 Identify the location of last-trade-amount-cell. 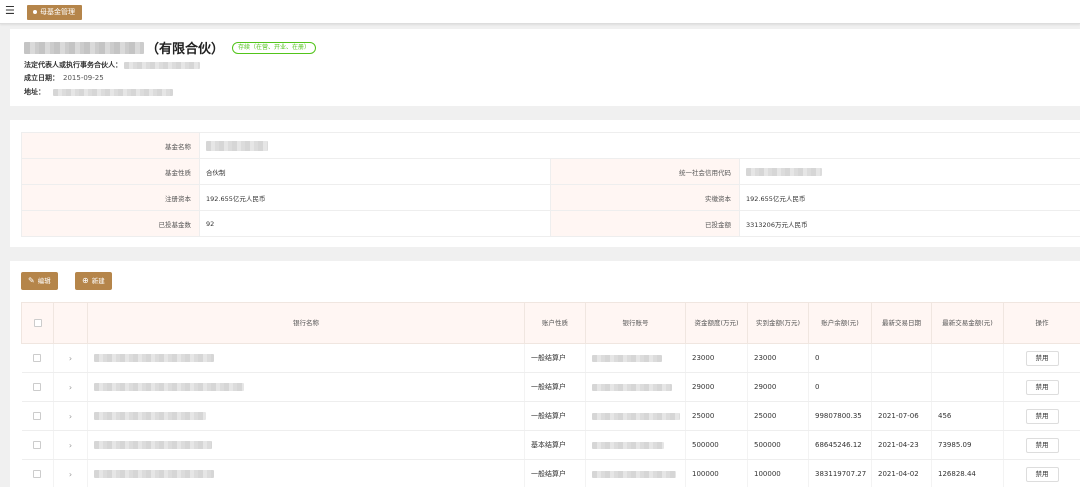
(967, 358).